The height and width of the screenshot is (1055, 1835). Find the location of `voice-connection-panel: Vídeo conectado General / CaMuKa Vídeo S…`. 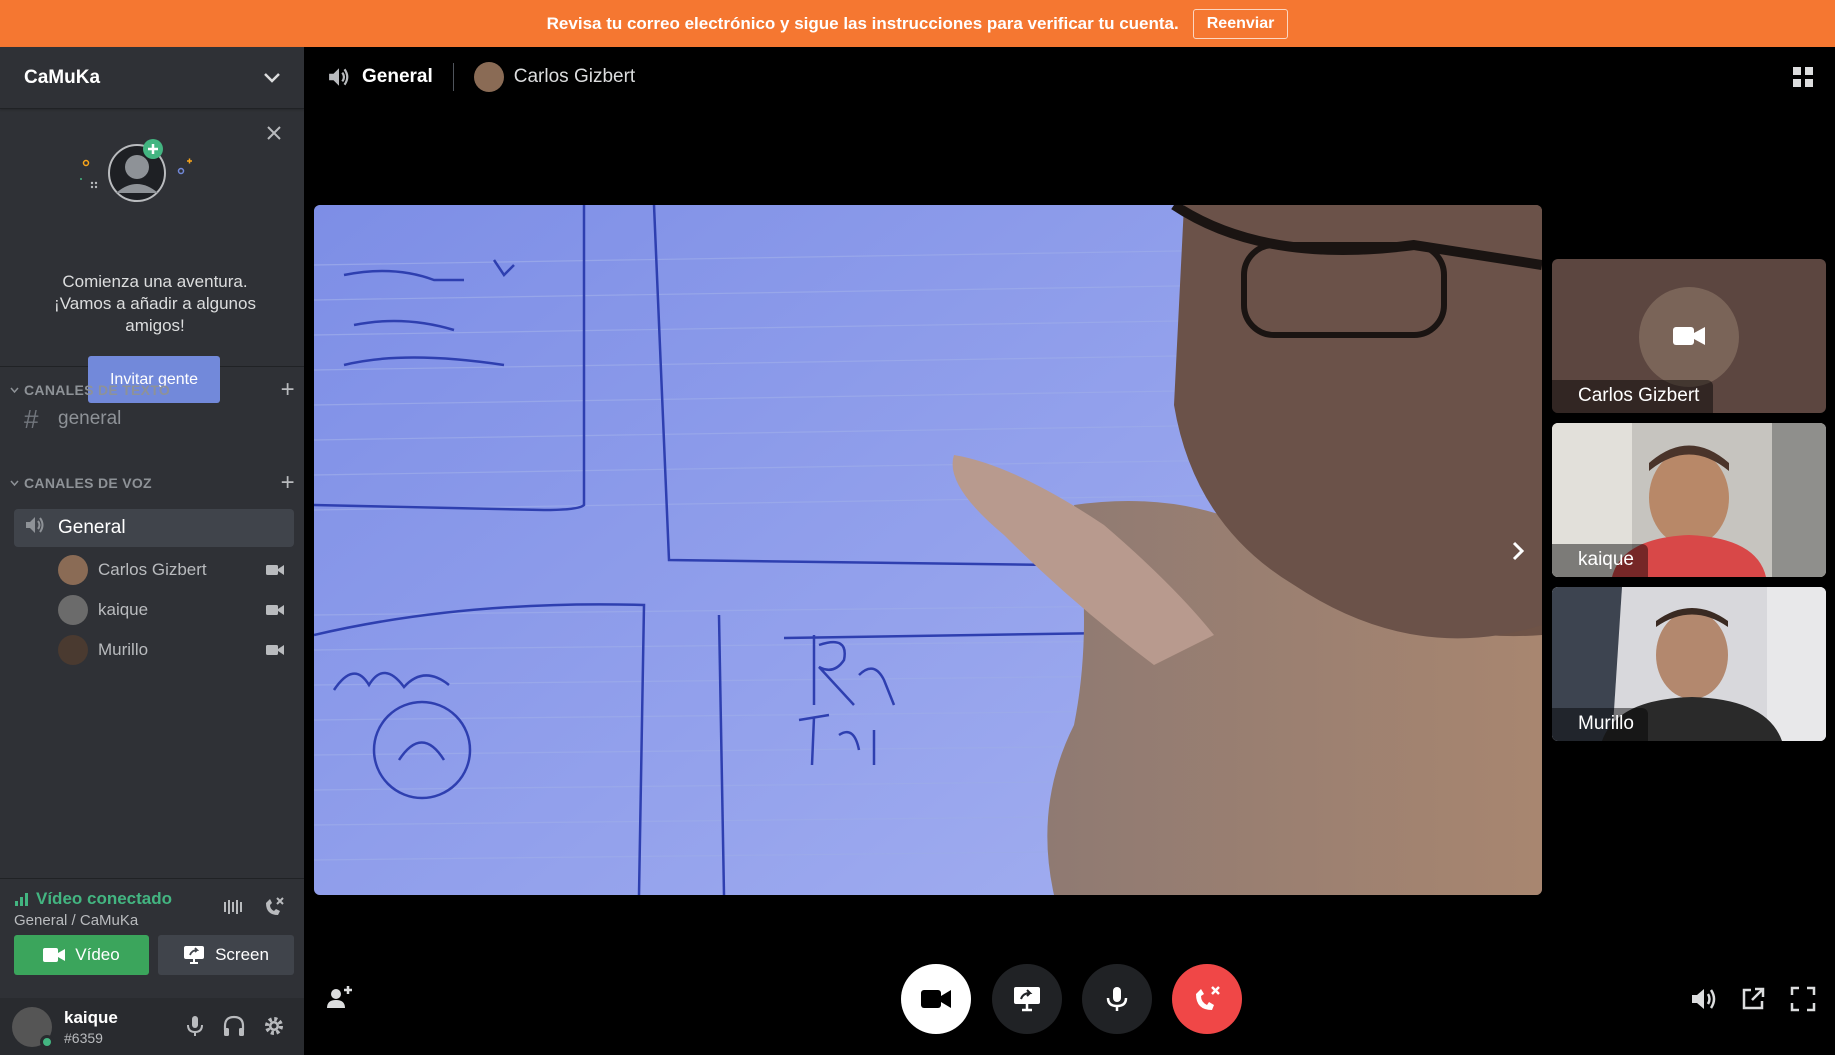

voice-connection-panel: Vídeo conectado General / CaMuKa Vídeo S… is located at coordinates (152, 938).